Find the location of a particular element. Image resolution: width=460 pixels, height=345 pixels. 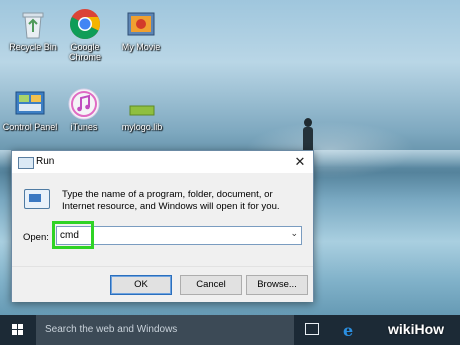

chrome-icon is located at coordinates (85, 24).